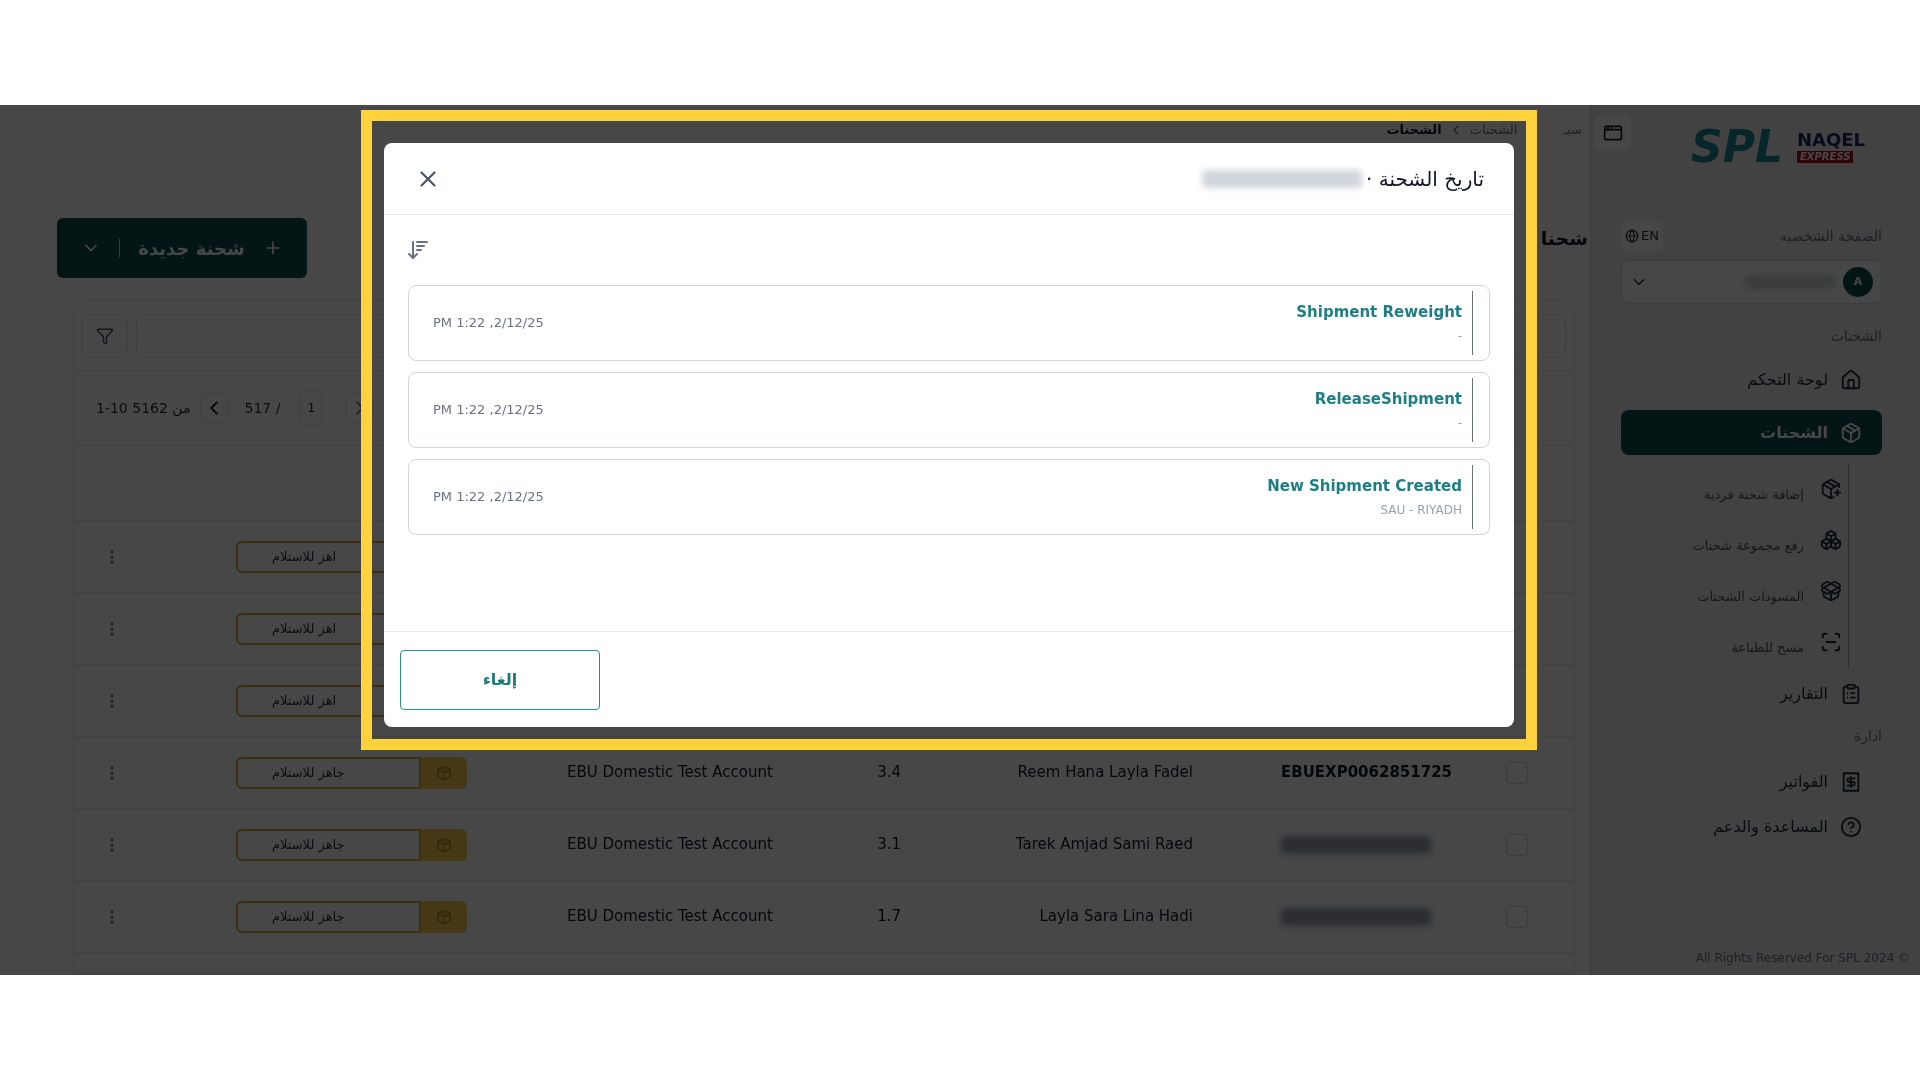 The width and height of the screenshot is (1920, 1080). What do you see at coordinates (888, 917) in the screenshot?
I see `weight-cell-text: 1.7` at bounding box center [888, 917].